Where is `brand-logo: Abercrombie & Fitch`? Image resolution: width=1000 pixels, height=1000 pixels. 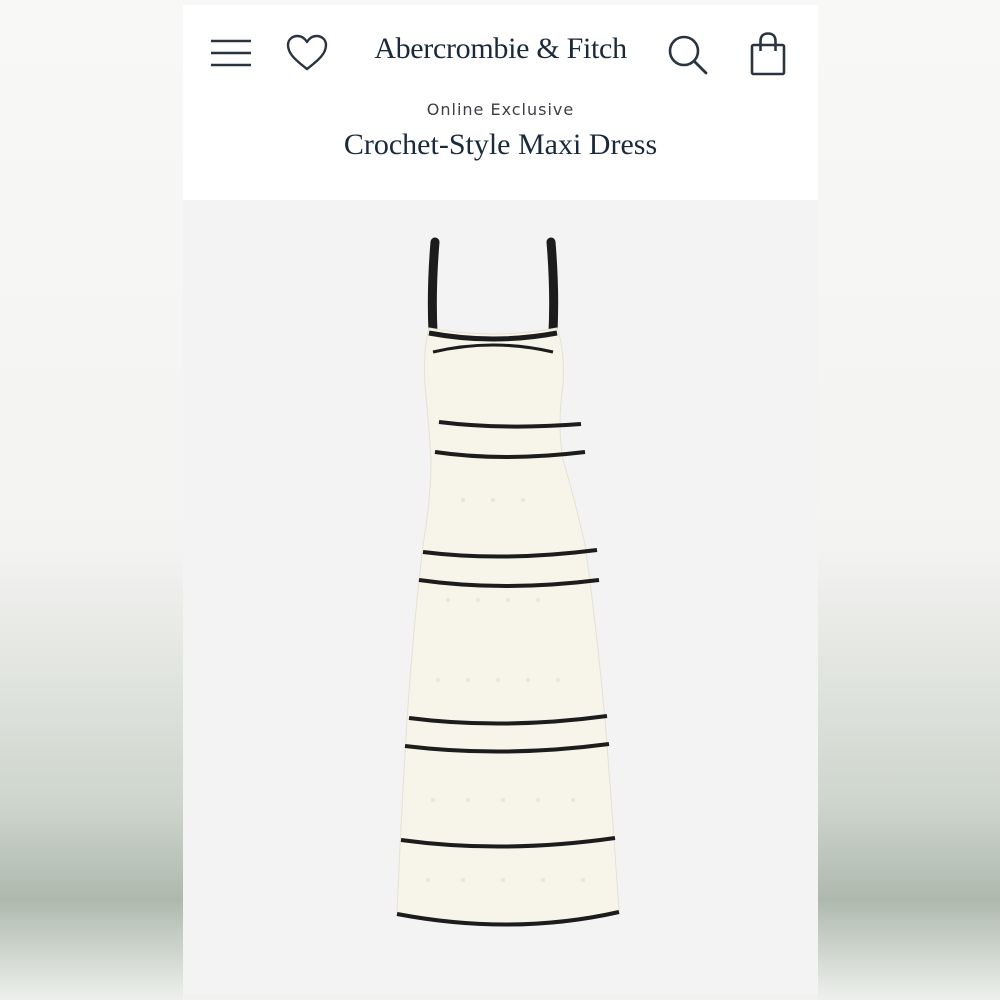
brand-logo: Abercrombie & Fitch is located at coordinates (500, 49).